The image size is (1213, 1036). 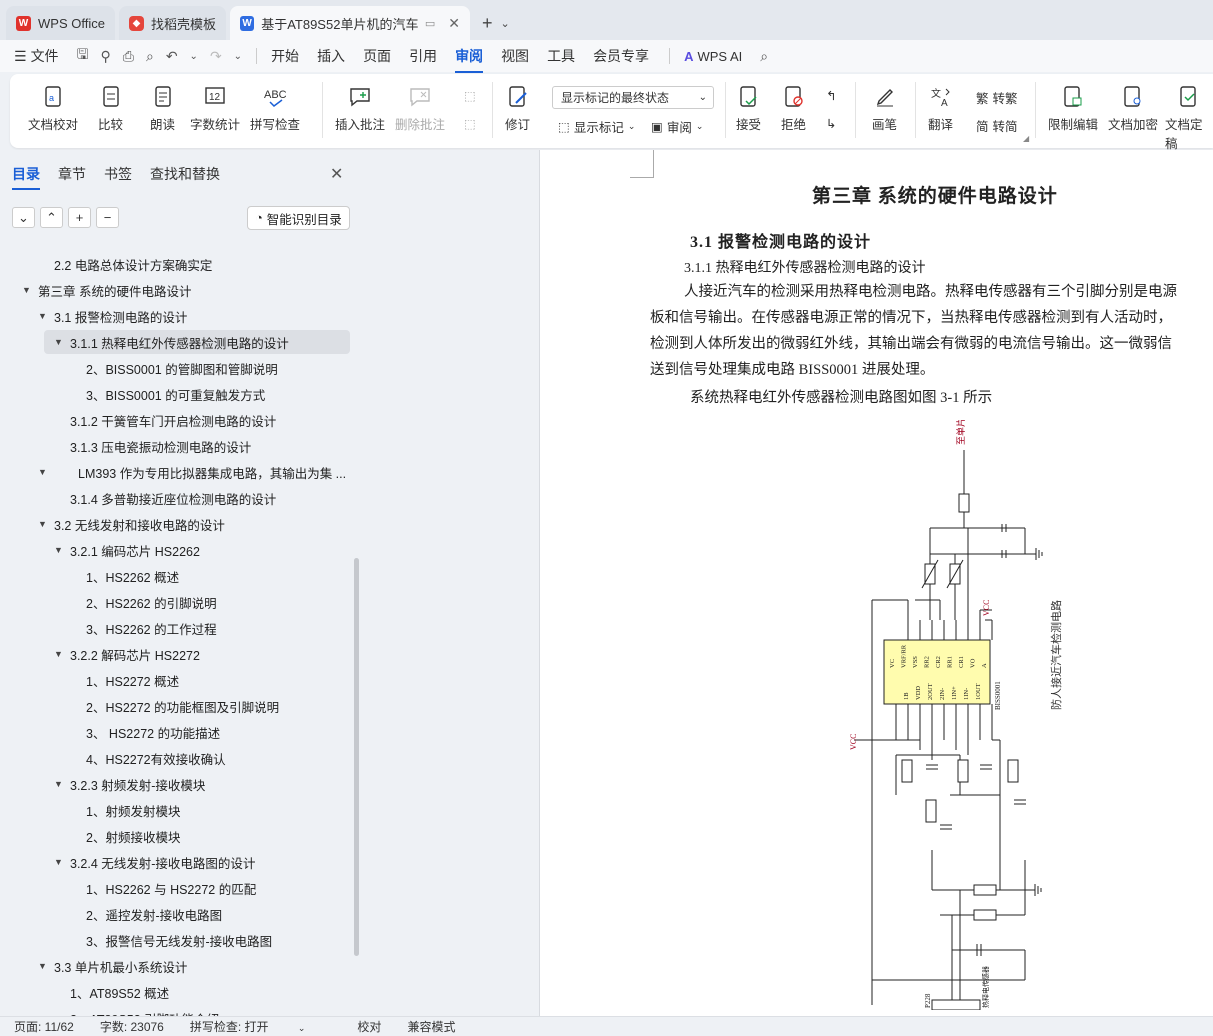 What do you see at coordinates (60, 23) in the screenshot?
I see `tab-wps-office: W WPS Office` at bounding box center [60, 23].